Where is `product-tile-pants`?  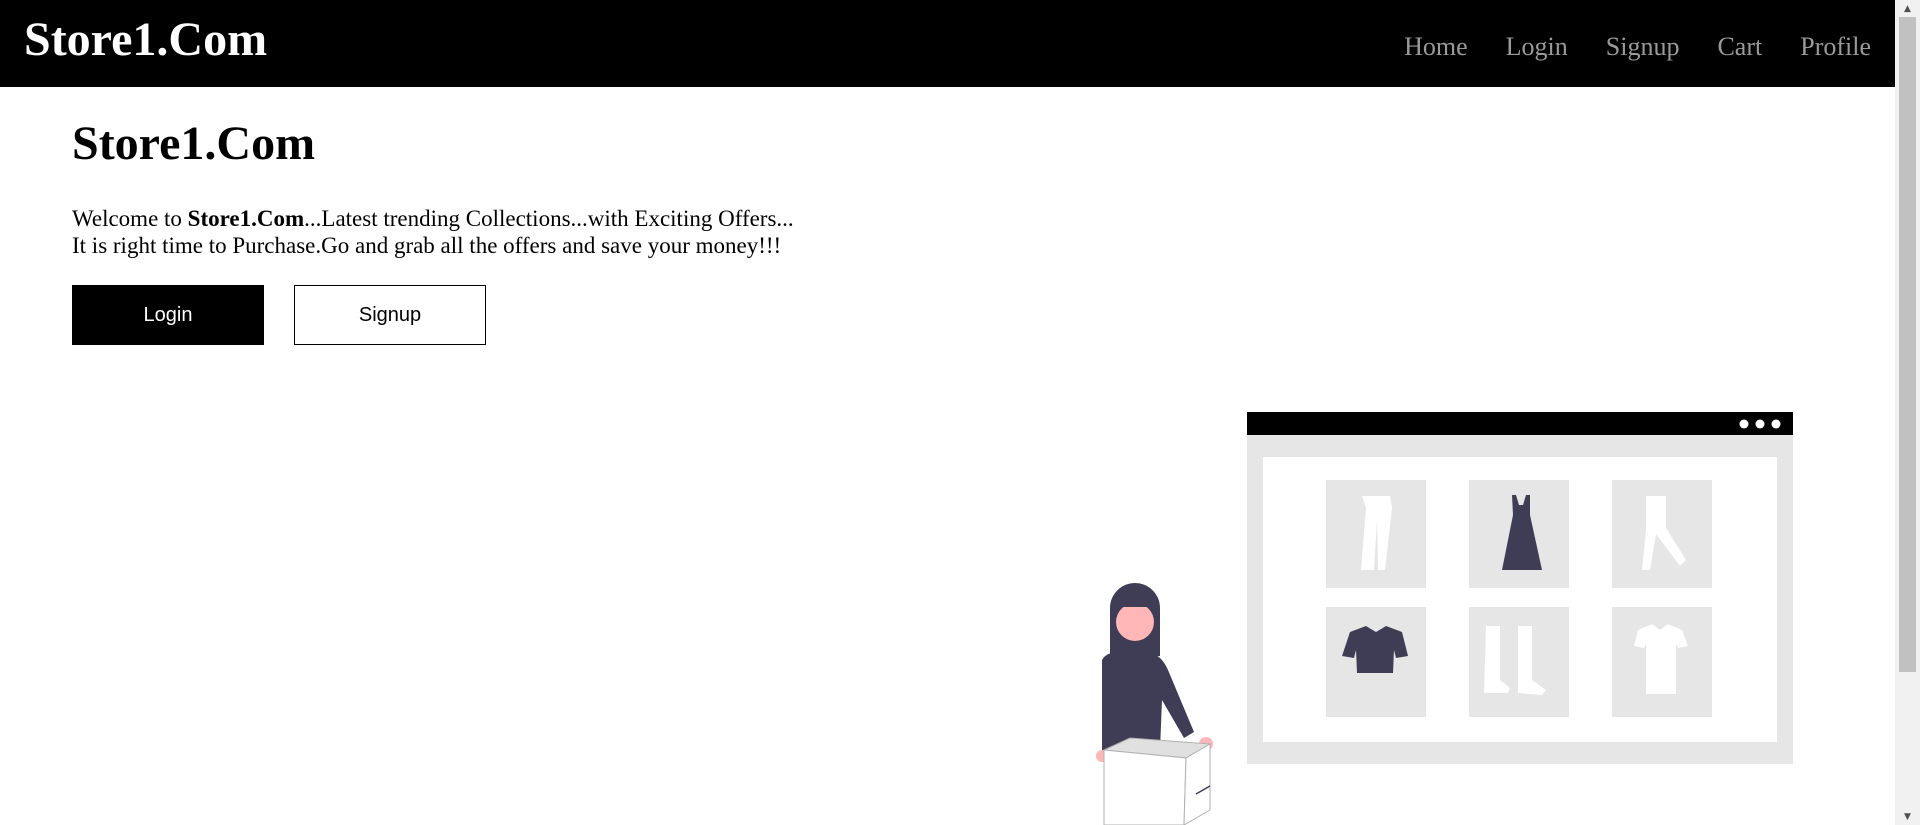
product-tile-pants is located at coordinates (1376, 534).